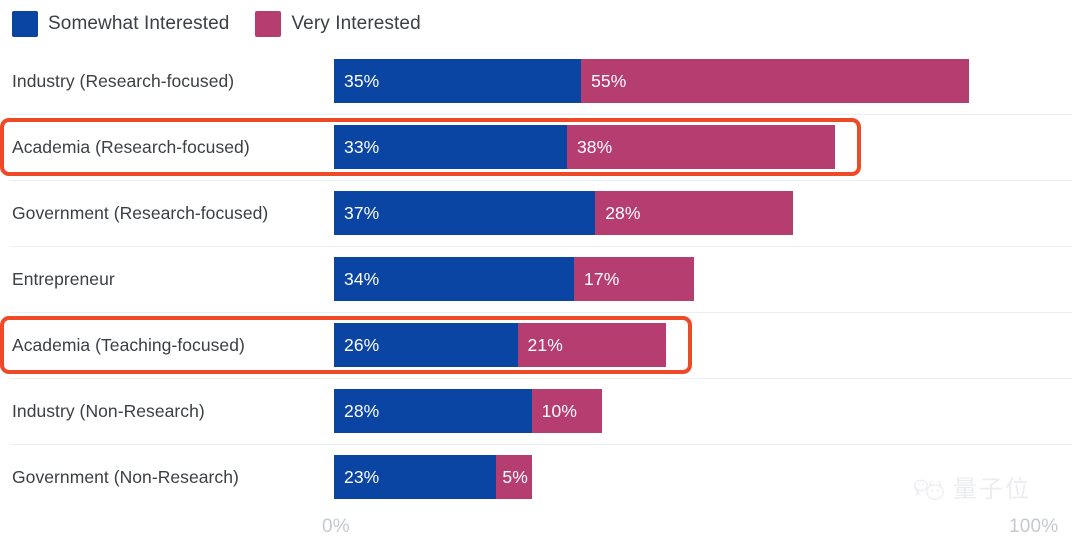  I want to click on bar-segment-somewhat-interested: 34%, so click(454, 279).